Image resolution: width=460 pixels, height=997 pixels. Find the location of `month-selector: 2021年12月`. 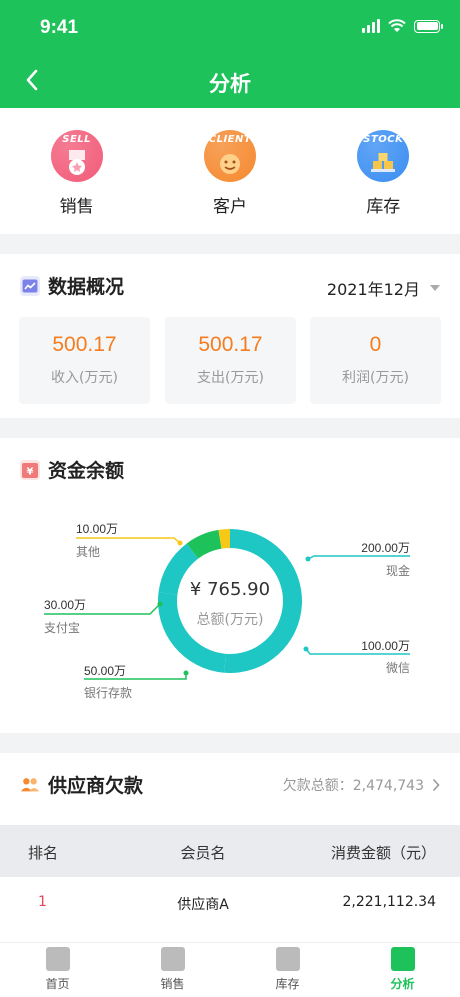

month-selector: 2021年12月 is located at coordinates (383, 288).